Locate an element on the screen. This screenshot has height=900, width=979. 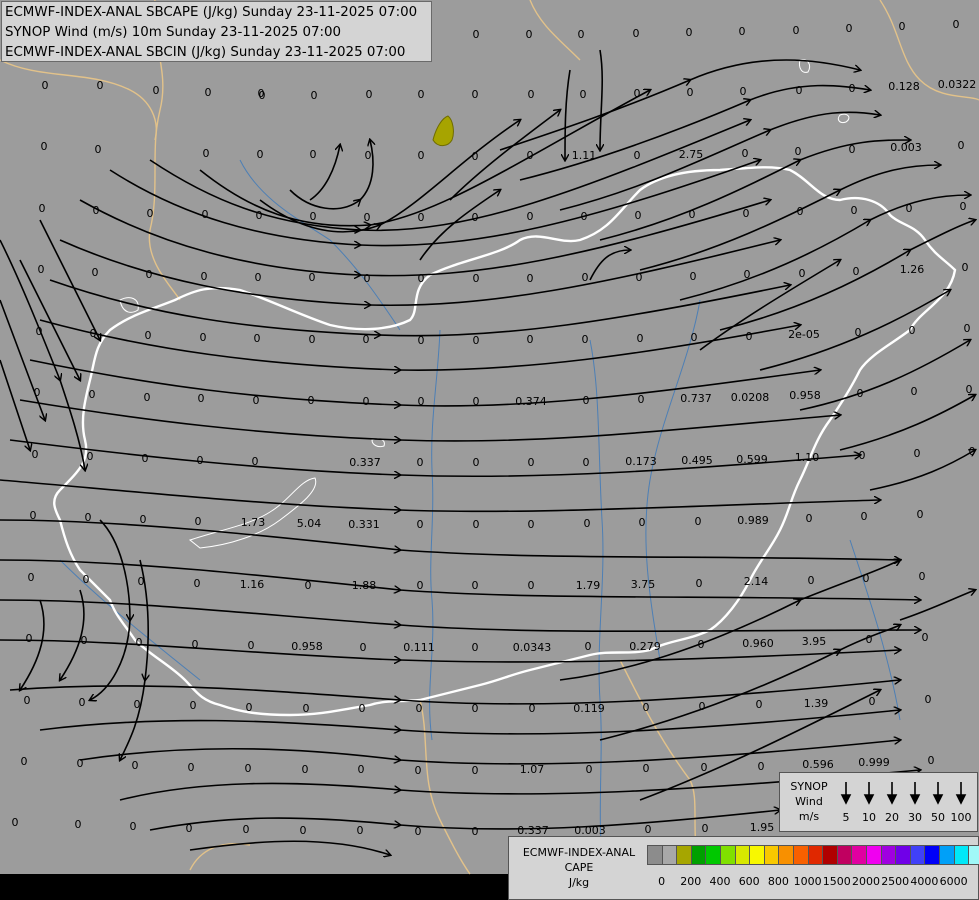
synop-legend-value: 5 is located at coordinates (846, 817).